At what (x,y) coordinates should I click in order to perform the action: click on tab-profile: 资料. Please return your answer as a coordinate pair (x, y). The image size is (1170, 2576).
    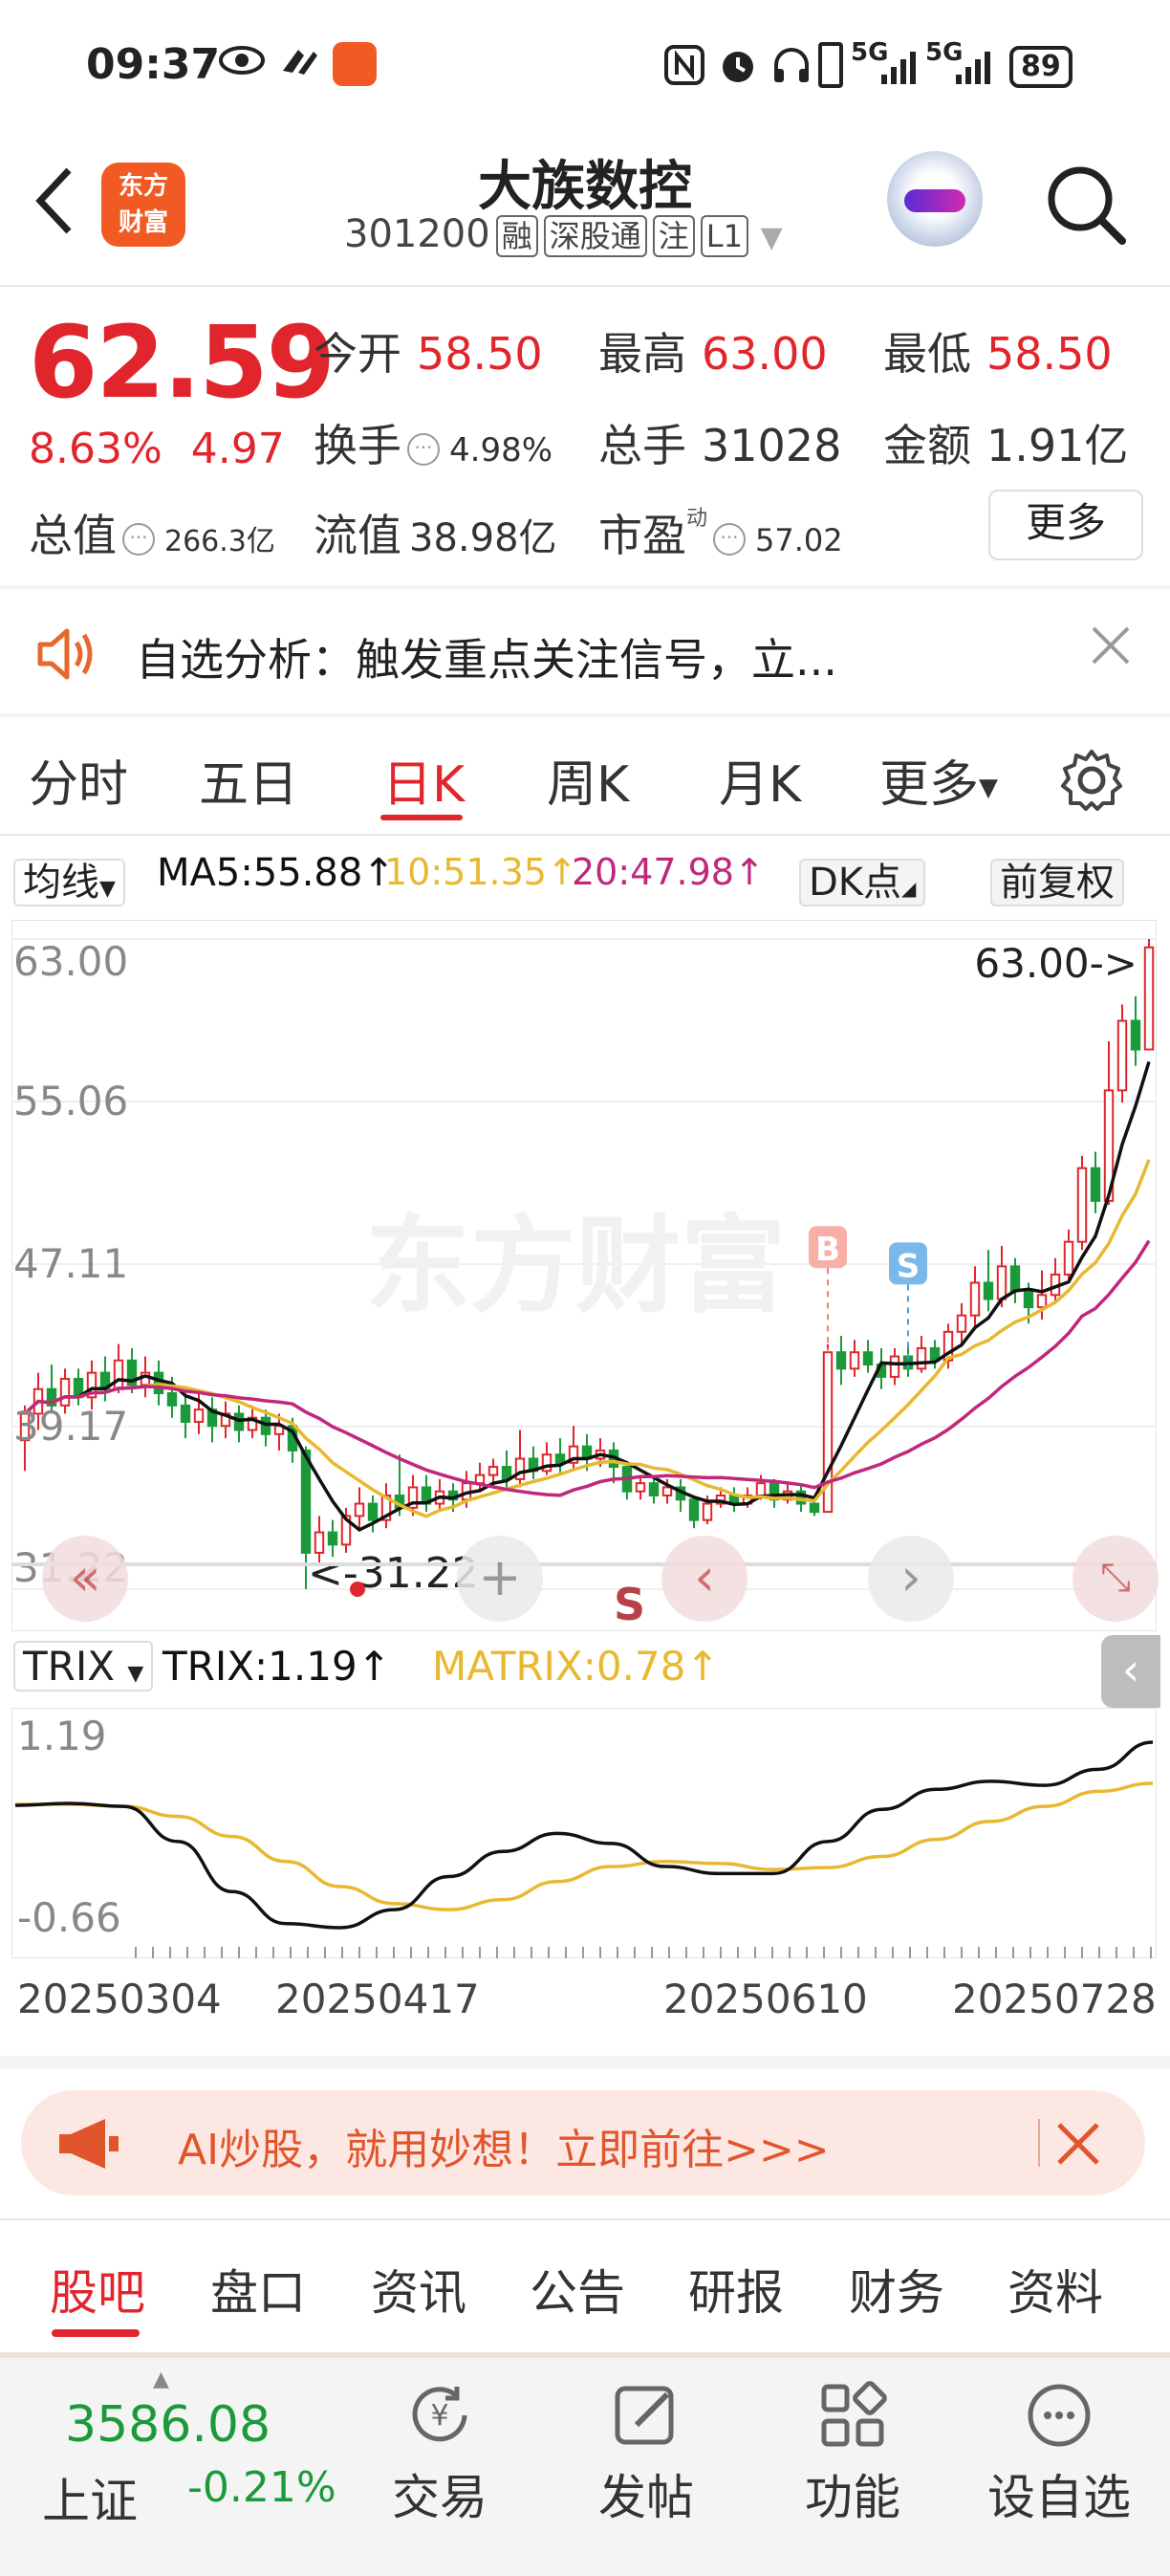
    Looking at the image, I should click on (1055, 2289).